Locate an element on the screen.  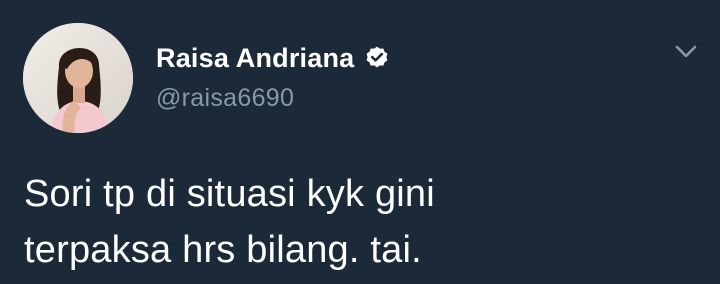
tweet-header: Raisa Andriana @raisa6690 is located at coordinates (273, 76).